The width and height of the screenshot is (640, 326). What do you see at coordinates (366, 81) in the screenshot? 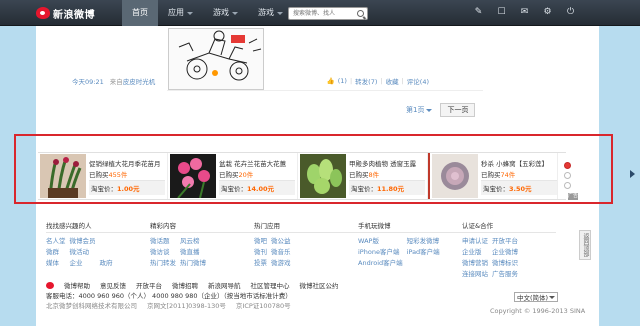
I see `repost-link: 转发(7)` at bounding box center [366, 81].